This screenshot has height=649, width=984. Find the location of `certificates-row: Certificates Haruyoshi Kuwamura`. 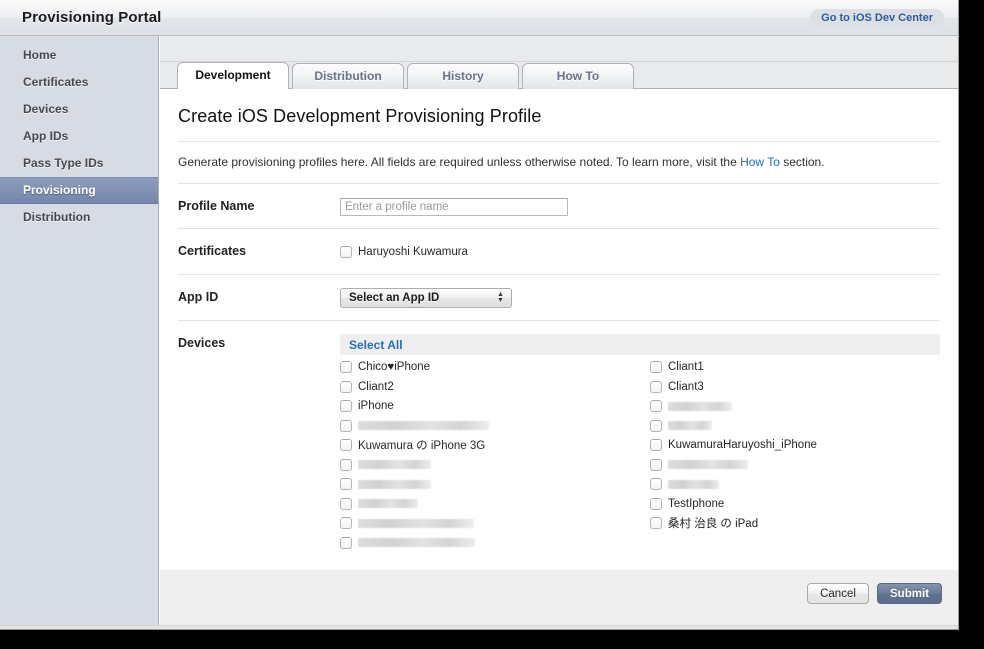

certificates-row: Certificates Haruyoshi Kuwamura is located at coordinates (559, 251).